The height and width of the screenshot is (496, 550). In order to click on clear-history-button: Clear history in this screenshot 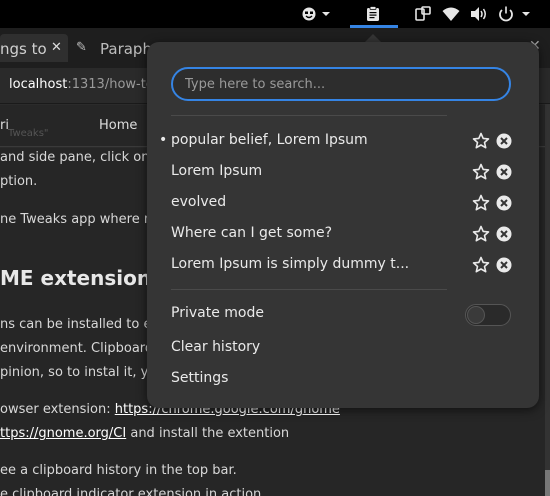, I will do `click(215, 347)`.